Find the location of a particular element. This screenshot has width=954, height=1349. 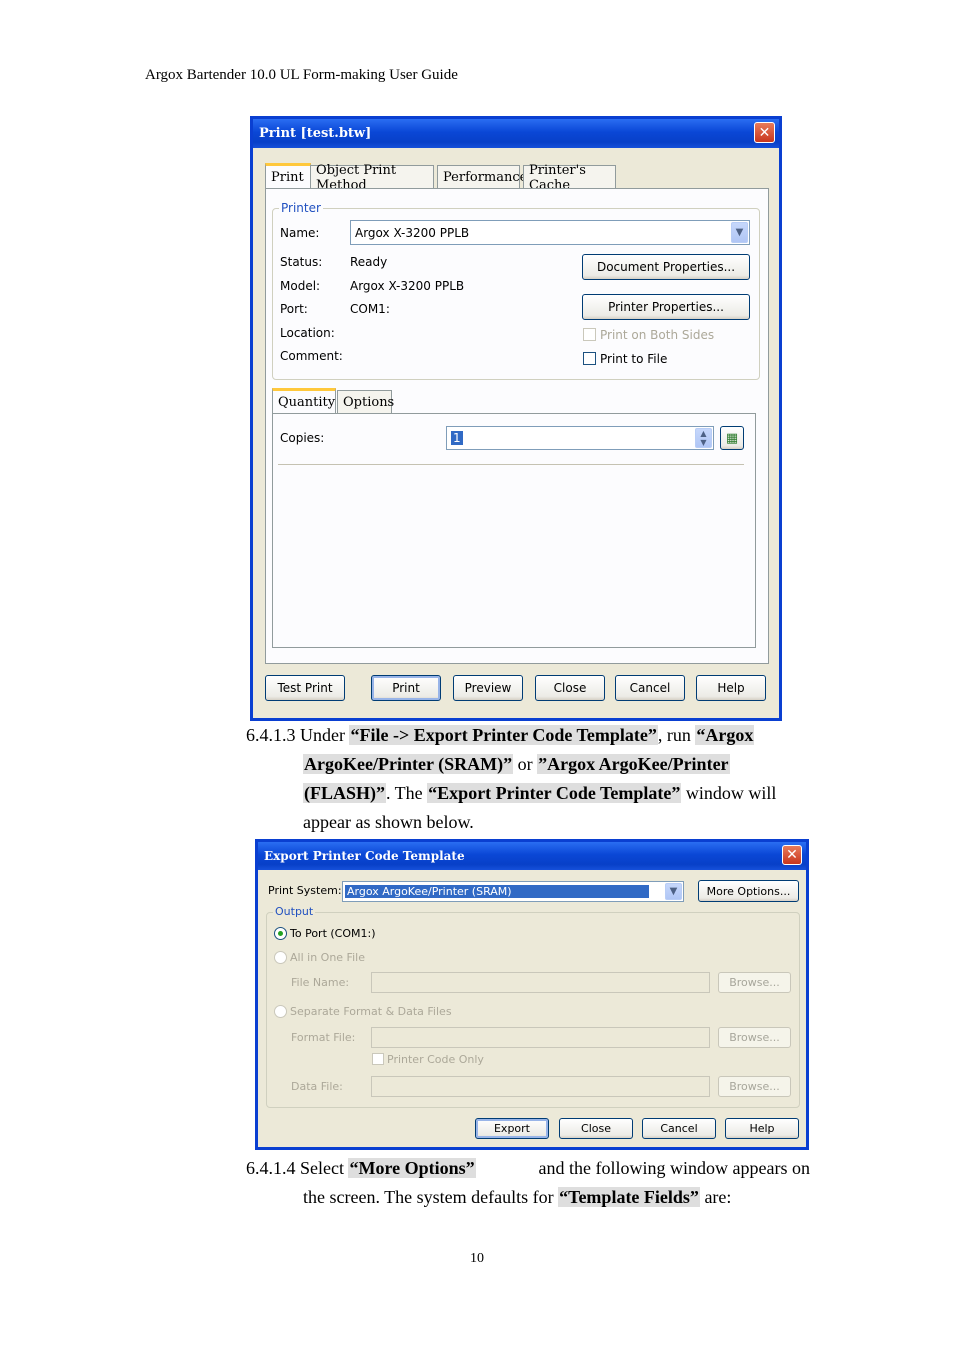

printer-code-only-label: Printer Code Only is located at coordinates (435, 1059).